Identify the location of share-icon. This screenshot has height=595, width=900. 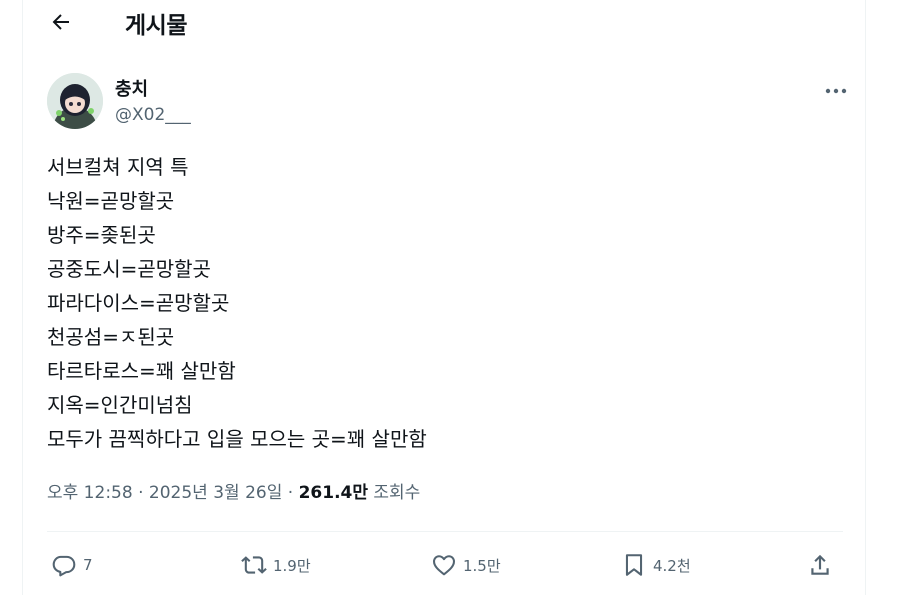
(820, 564).